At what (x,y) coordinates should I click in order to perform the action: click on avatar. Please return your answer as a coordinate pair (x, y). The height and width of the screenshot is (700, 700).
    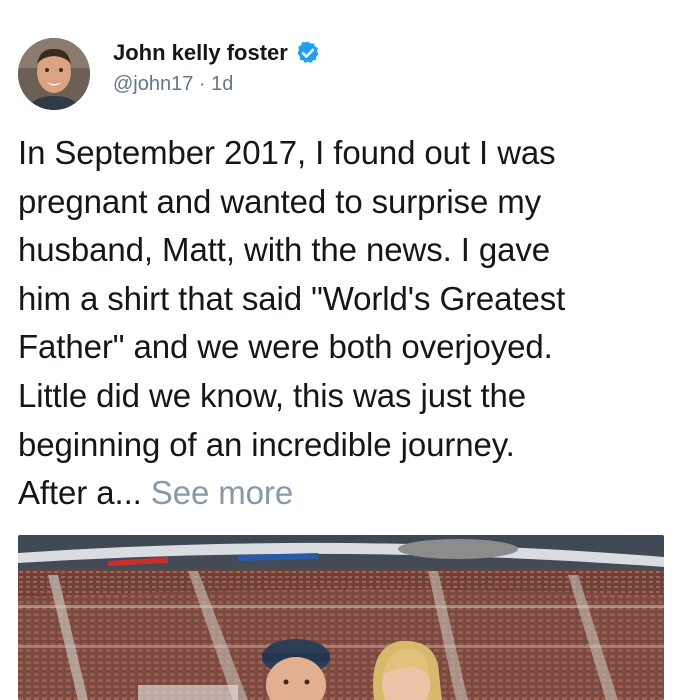
    Looking at the image, I should click on (54, 74).